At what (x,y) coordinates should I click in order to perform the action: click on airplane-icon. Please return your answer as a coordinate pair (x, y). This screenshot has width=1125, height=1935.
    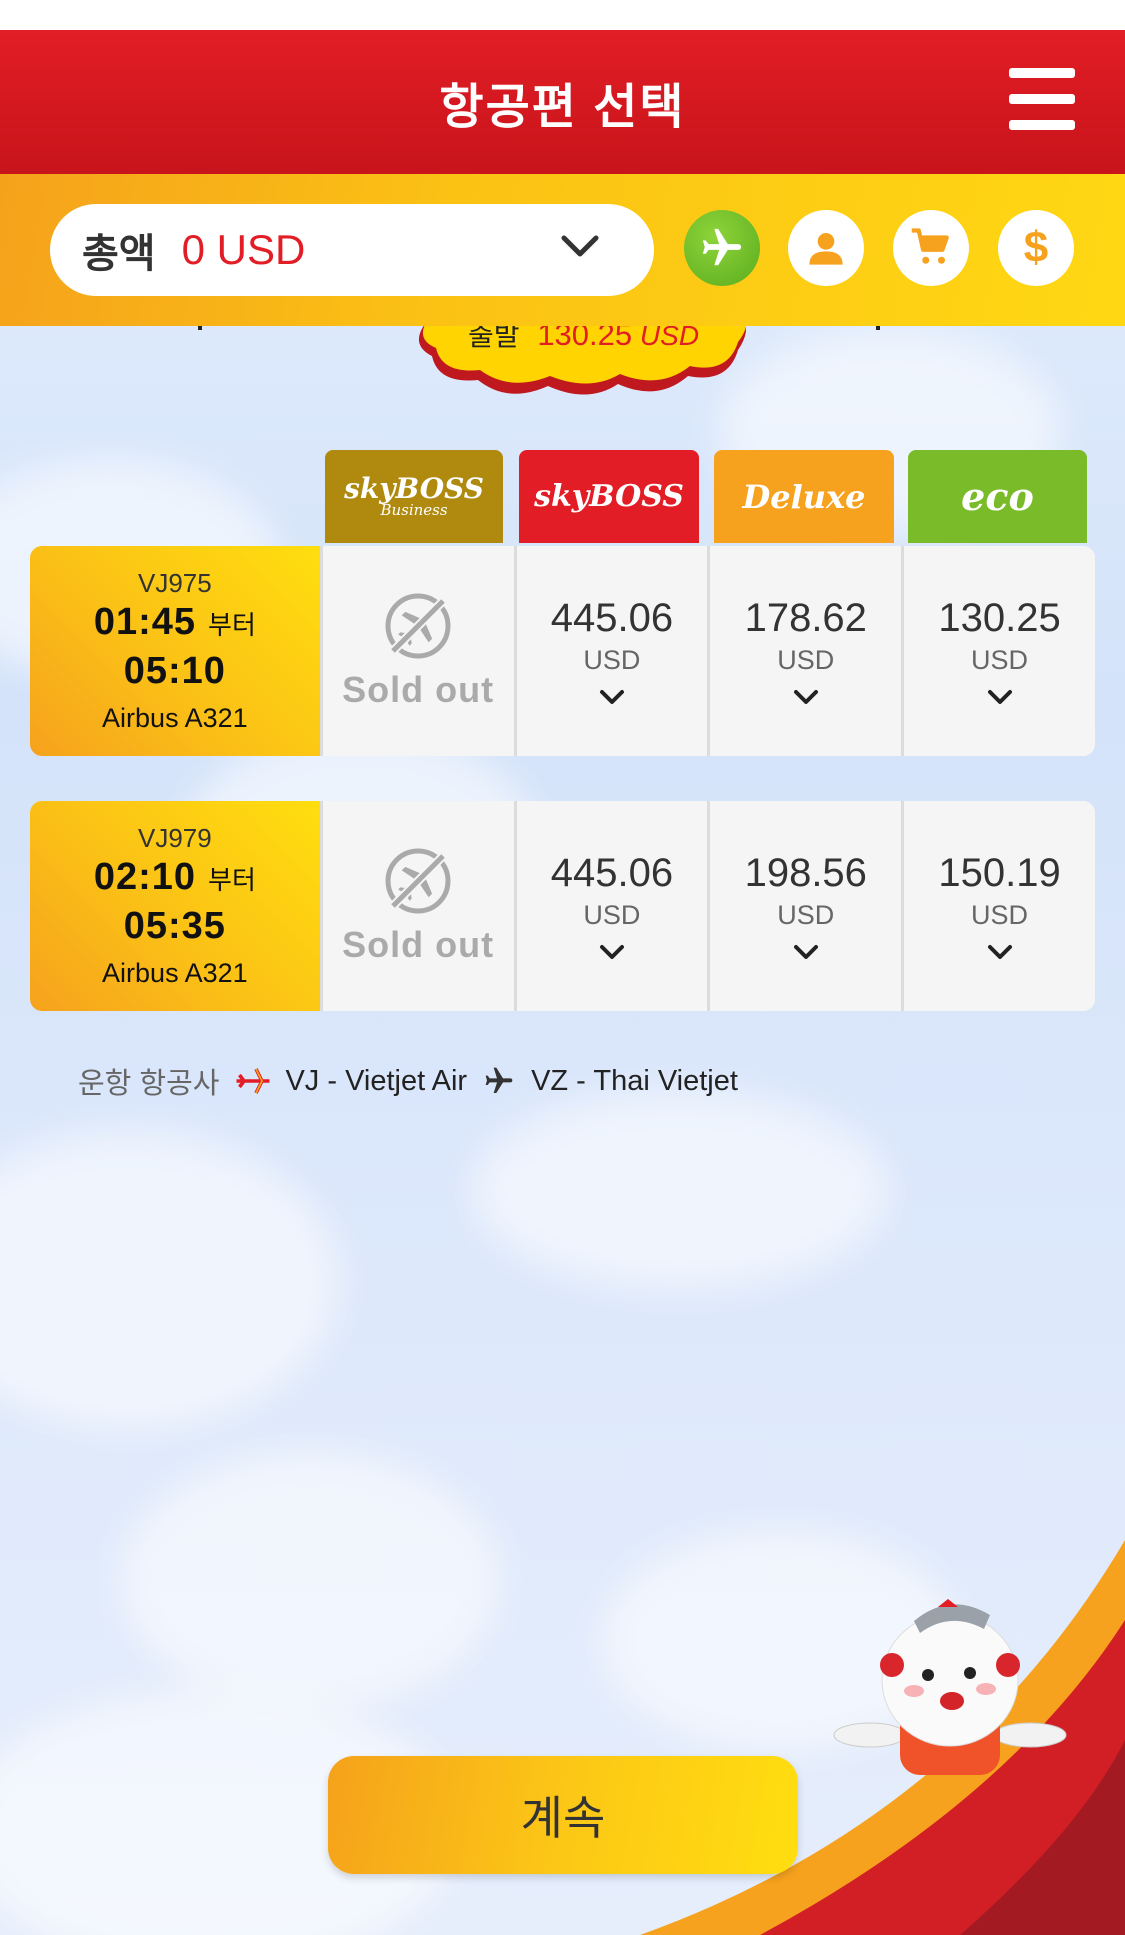
    Looking at the image, I should click on (722, 247).